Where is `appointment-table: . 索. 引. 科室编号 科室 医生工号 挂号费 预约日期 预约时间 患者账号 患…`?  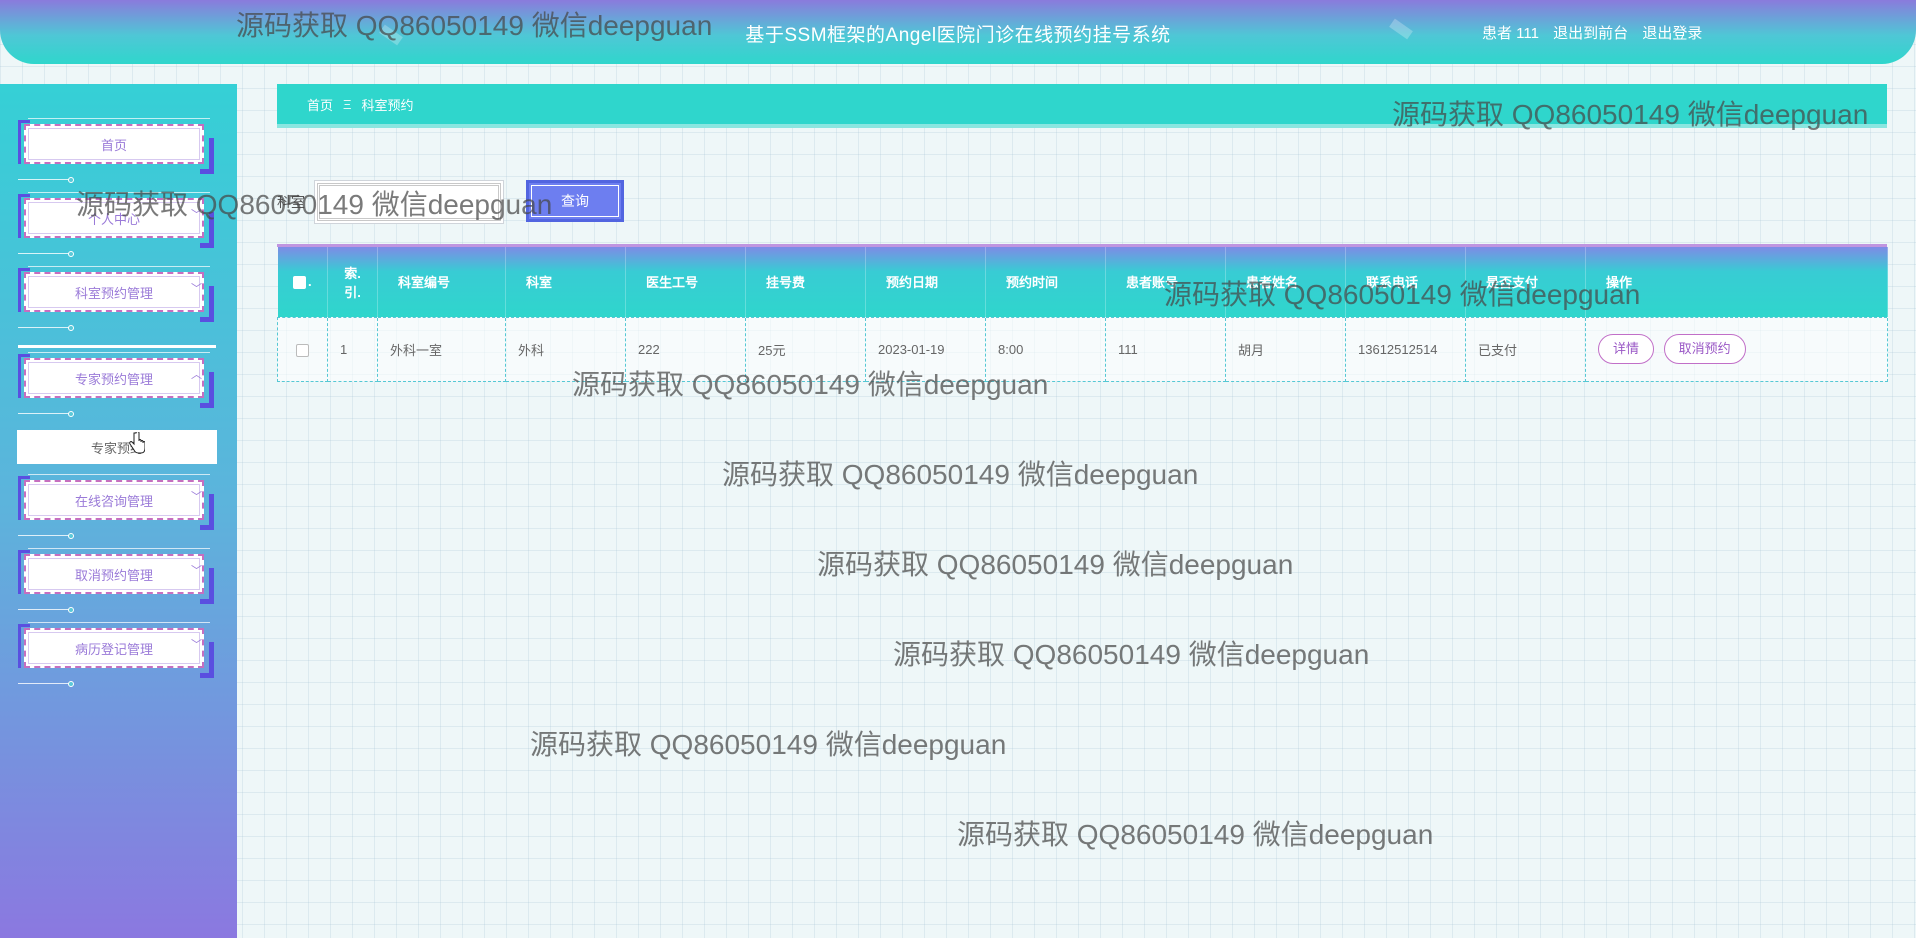
appointment-table: . 索. 引. 科室编号 科室 医生工号 挂号费 预约日期 预约时间 患者账号 患… is located at coordinates (1082, 313).